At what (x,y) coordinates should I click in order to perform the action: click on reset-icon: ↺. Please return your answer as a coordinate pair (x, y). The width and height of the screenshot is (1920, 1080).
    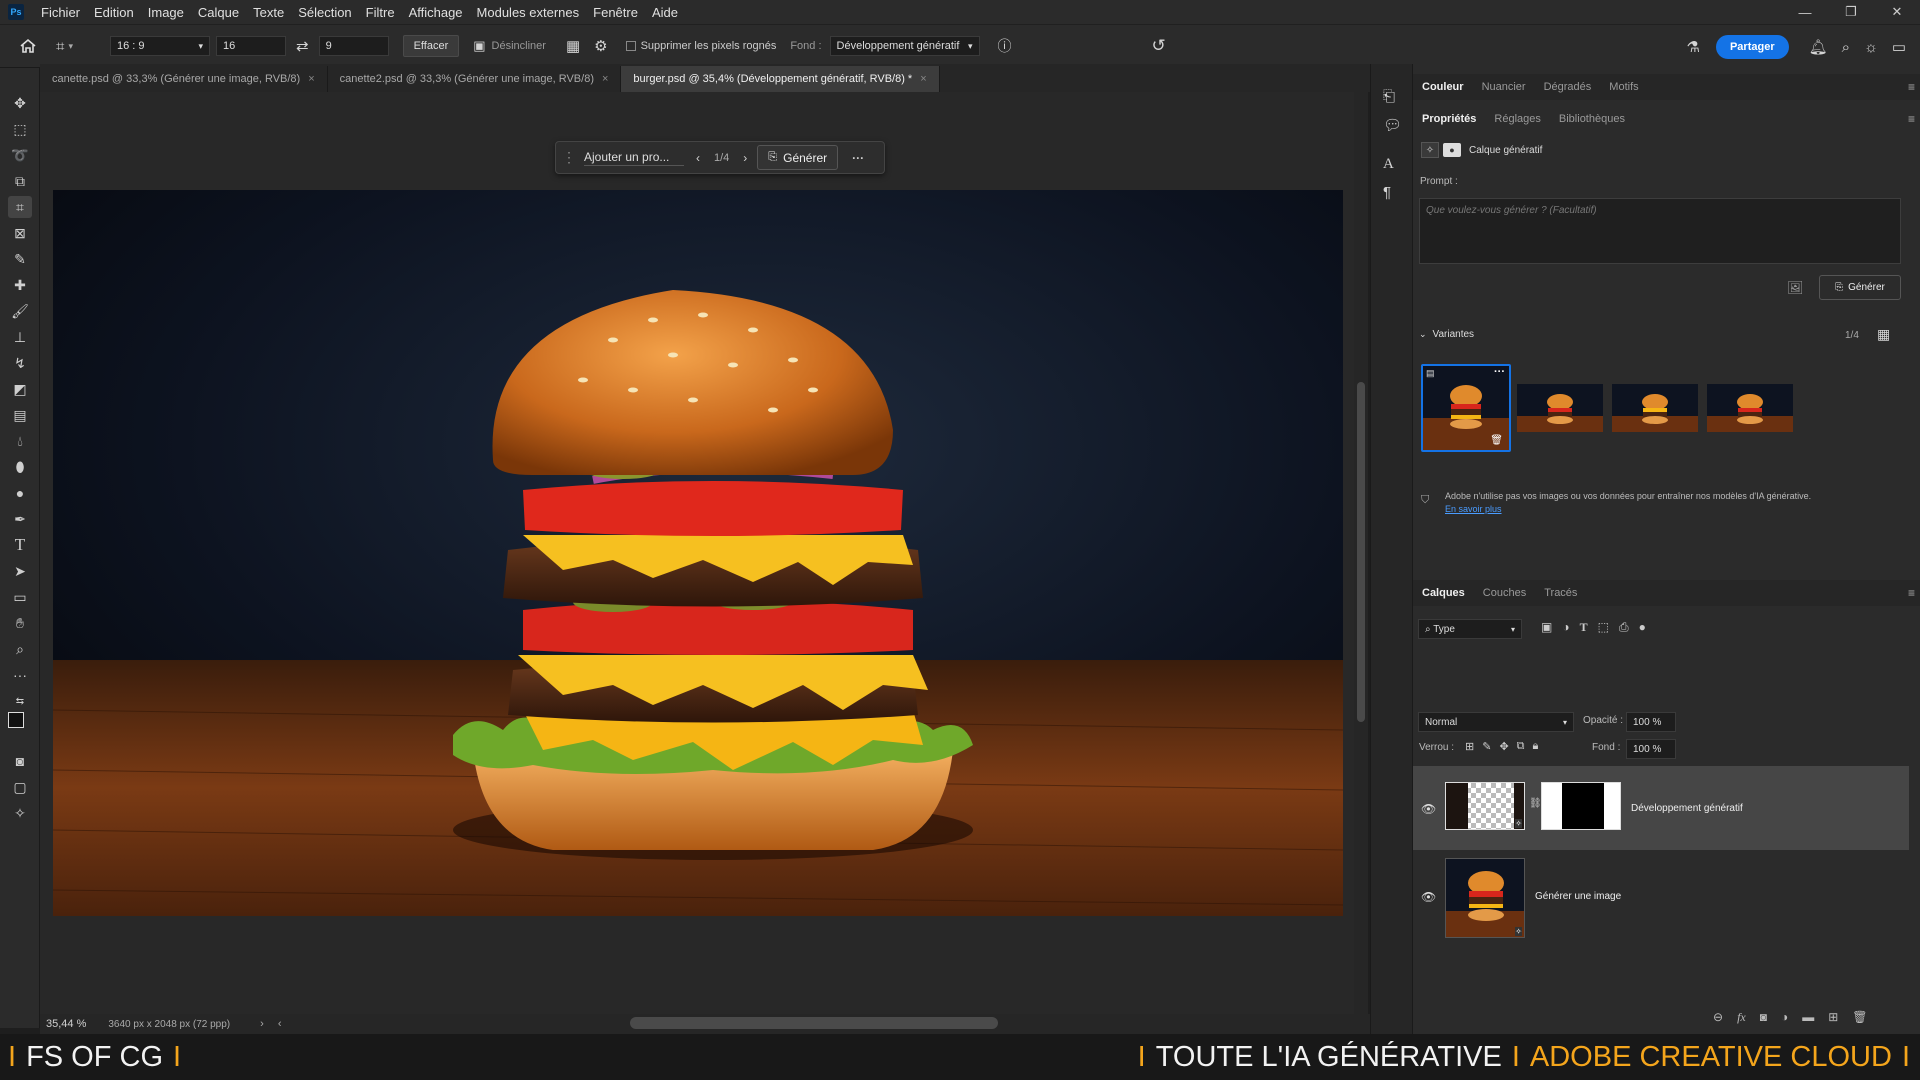
    Looking at the image, I should click on (1159, 46).